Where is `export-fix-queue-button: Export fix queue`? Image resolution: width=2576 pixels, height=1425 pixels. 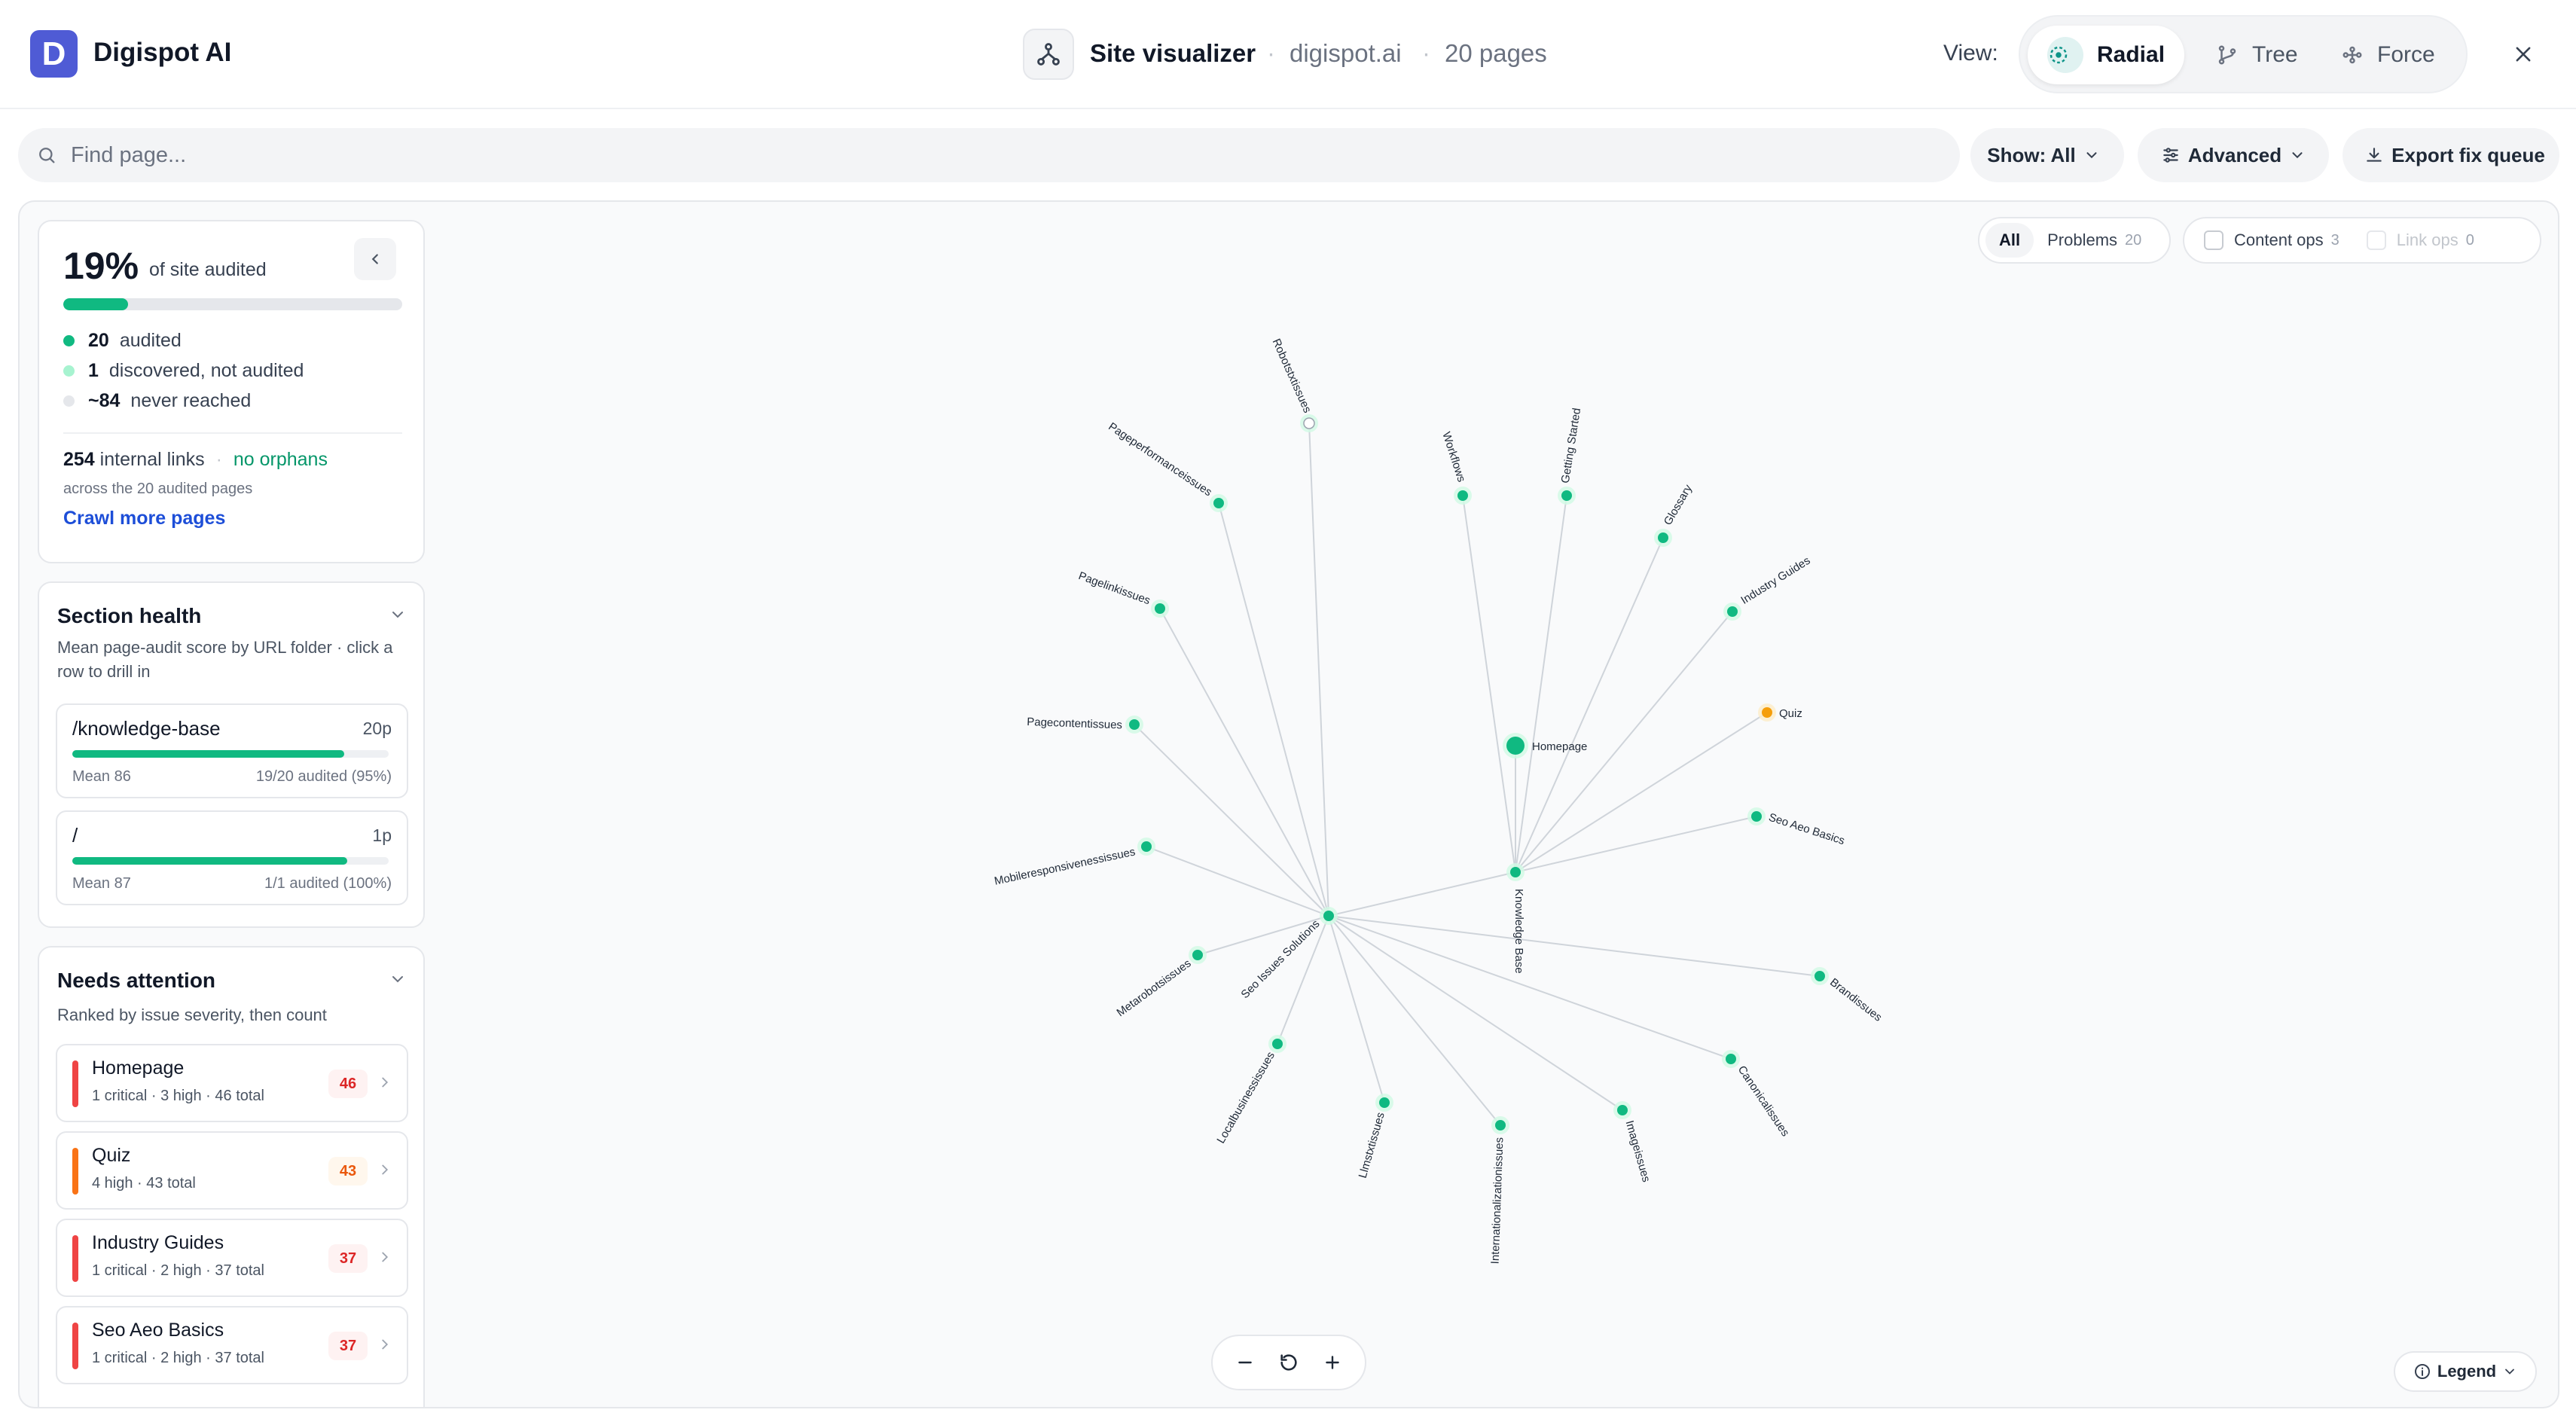 export-fix-queue-button: Export fix queue is located at coordinates (2451, 155).